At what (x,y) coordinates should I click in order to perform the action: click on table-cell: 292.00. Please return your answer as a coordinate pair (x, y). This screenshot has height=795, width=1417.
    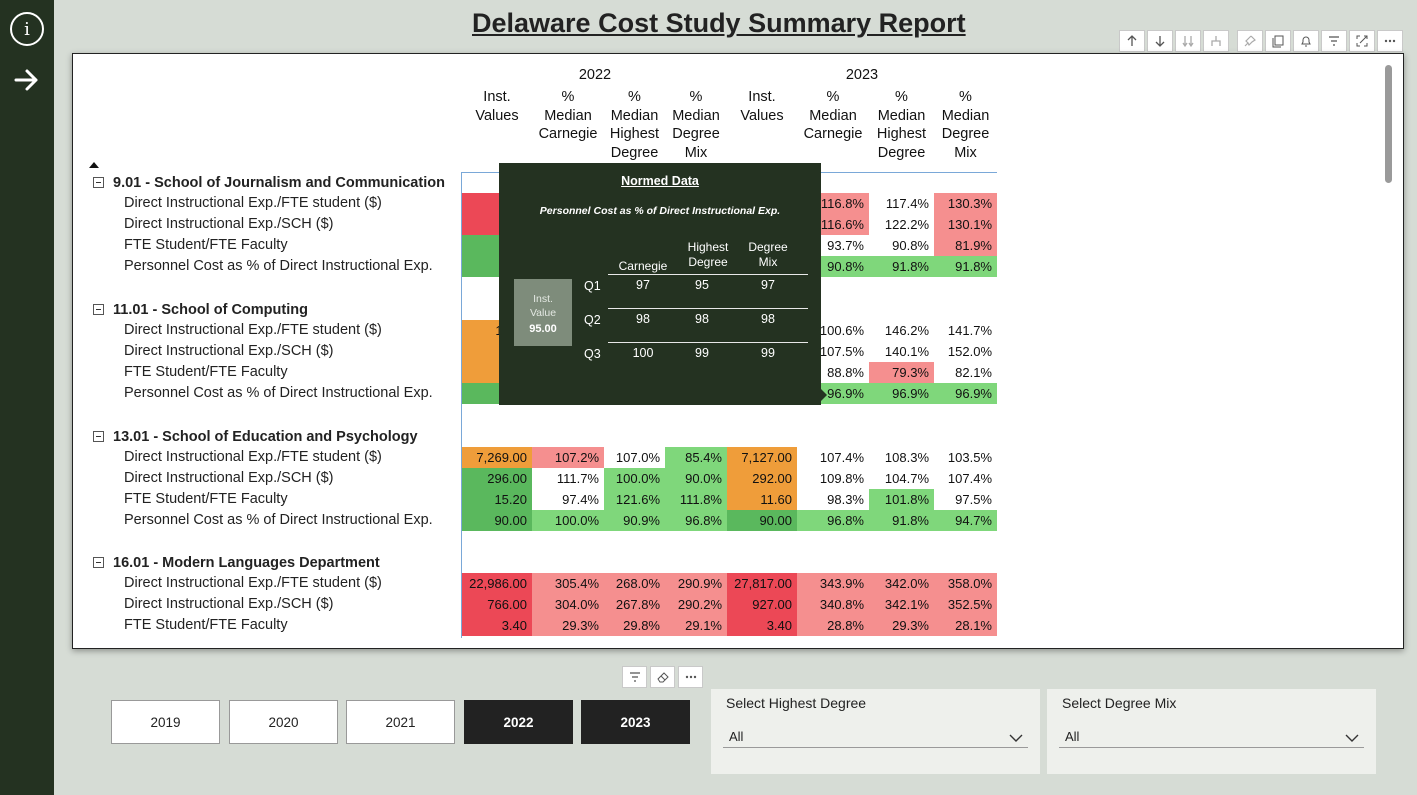
    Looking at the image, I should click on (762, 478).